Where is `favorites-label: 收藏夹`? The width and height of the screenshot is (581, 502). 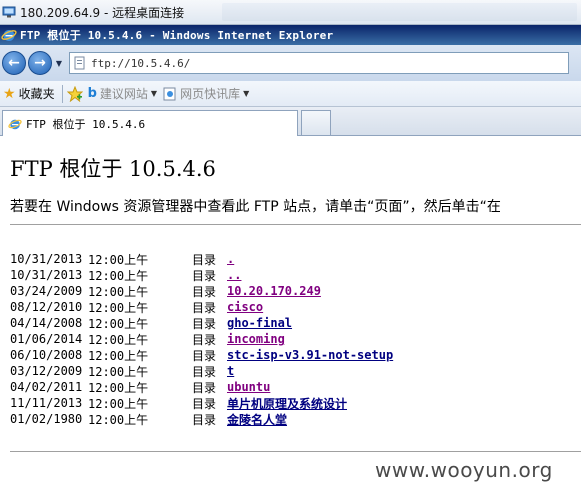
favorites-label: 收藏夹 is located at coordinates (36, 94).